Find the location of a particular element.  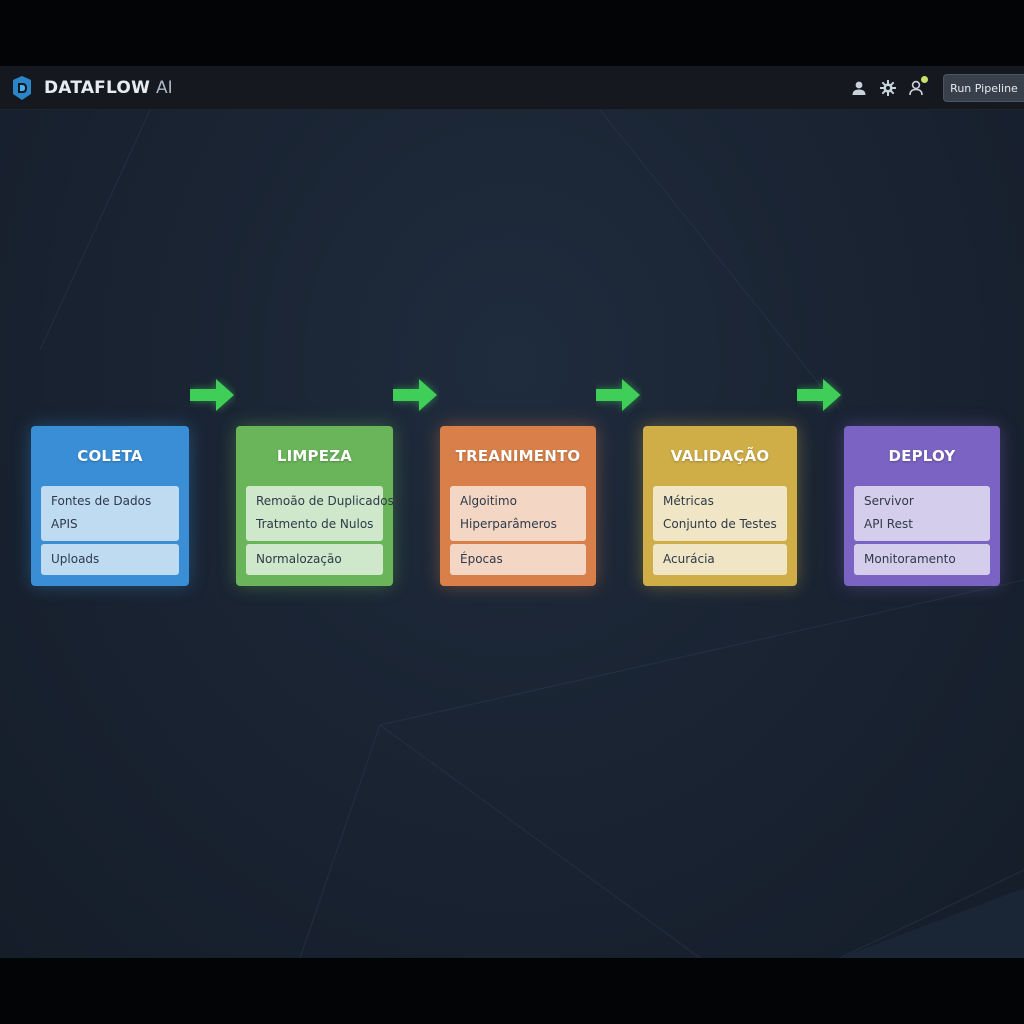

letterbox-bottom is located at coordinates (512, 991).